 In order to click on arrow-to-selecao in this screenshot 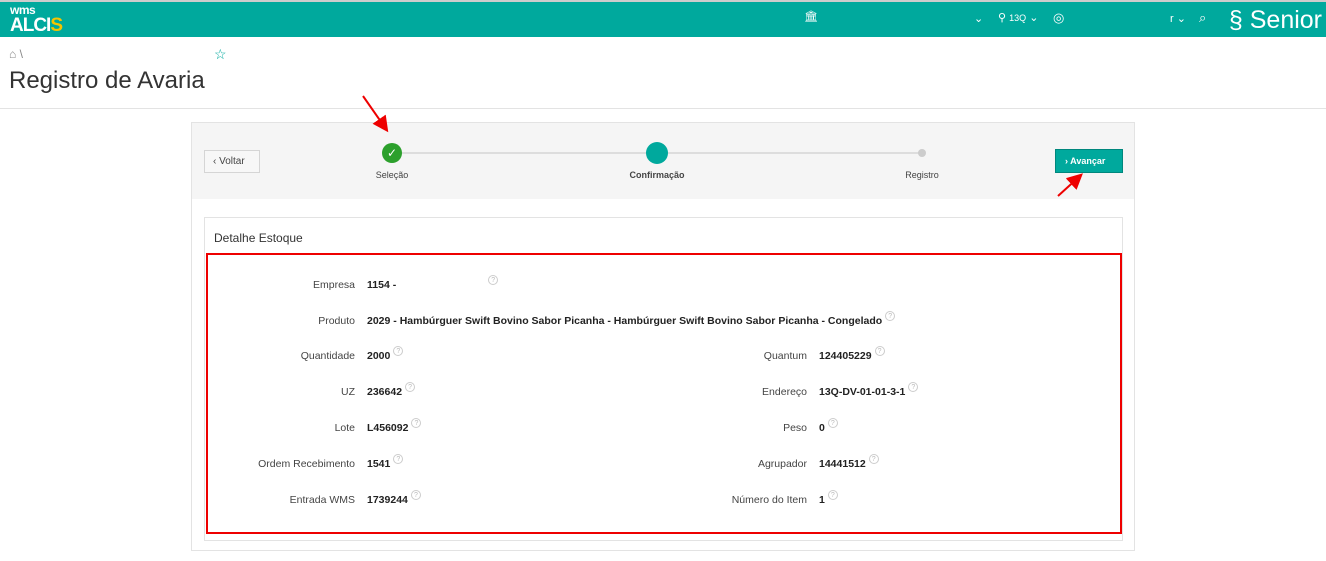, I will do `click(375, 114)`.